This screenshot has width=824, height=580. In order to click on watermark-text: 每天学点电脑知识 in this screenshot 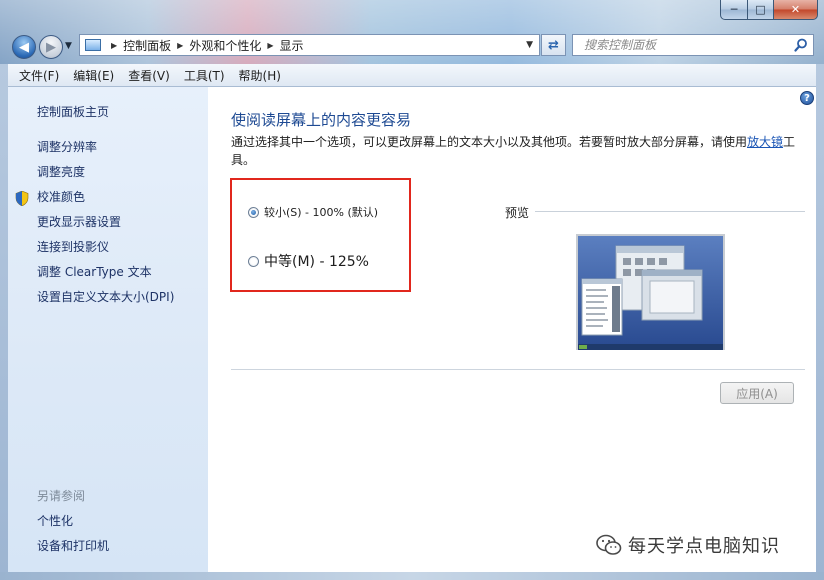, I will do `click(704, 546)`.